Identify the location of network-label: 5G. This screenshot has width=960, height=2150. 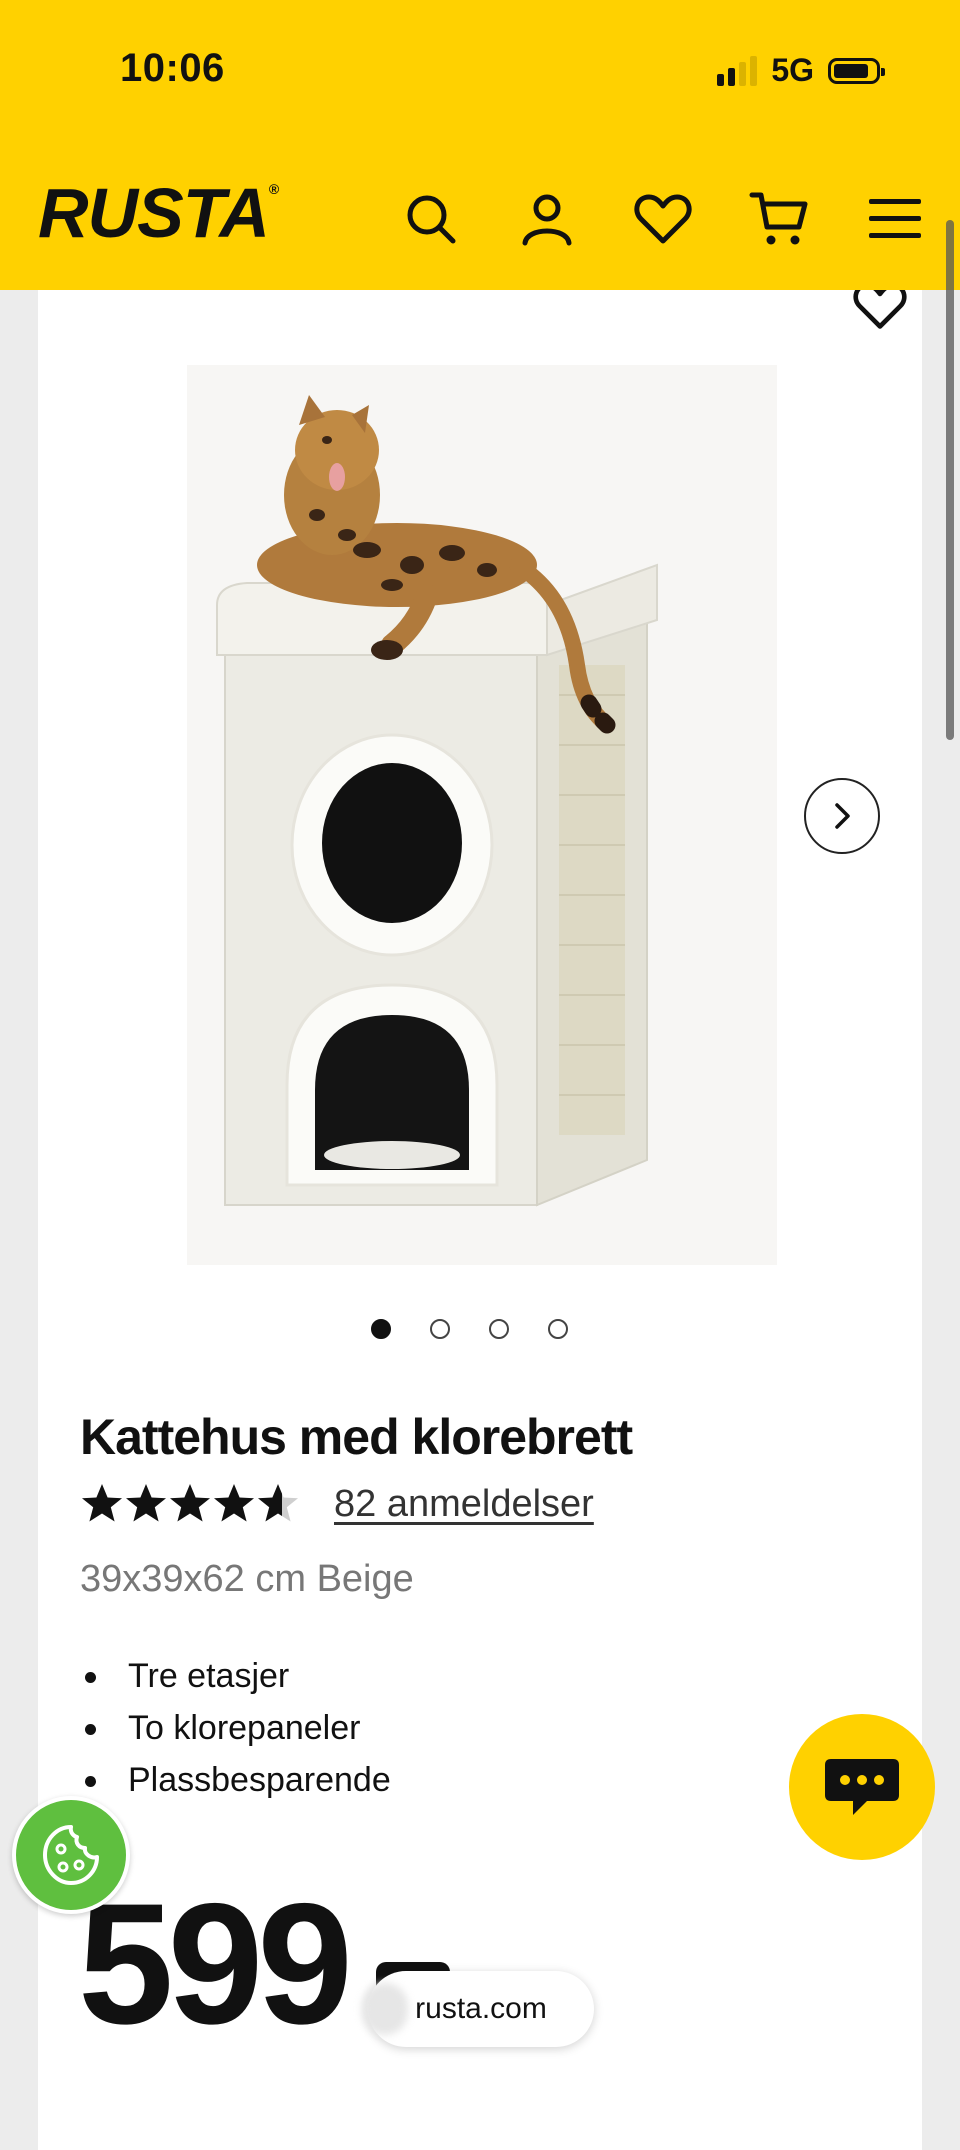
(792, 70).